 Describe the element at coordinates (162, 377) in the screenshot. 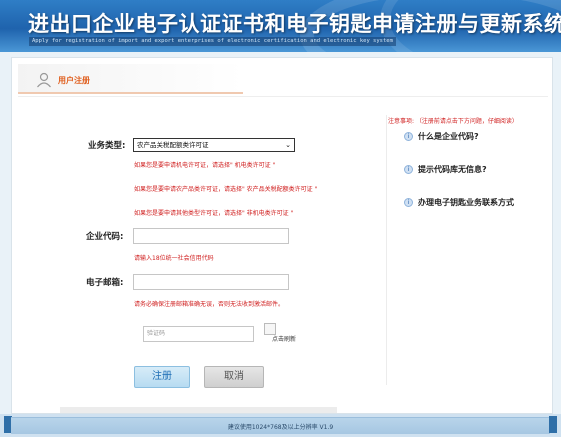

I see `register-button: 注册` at that location.